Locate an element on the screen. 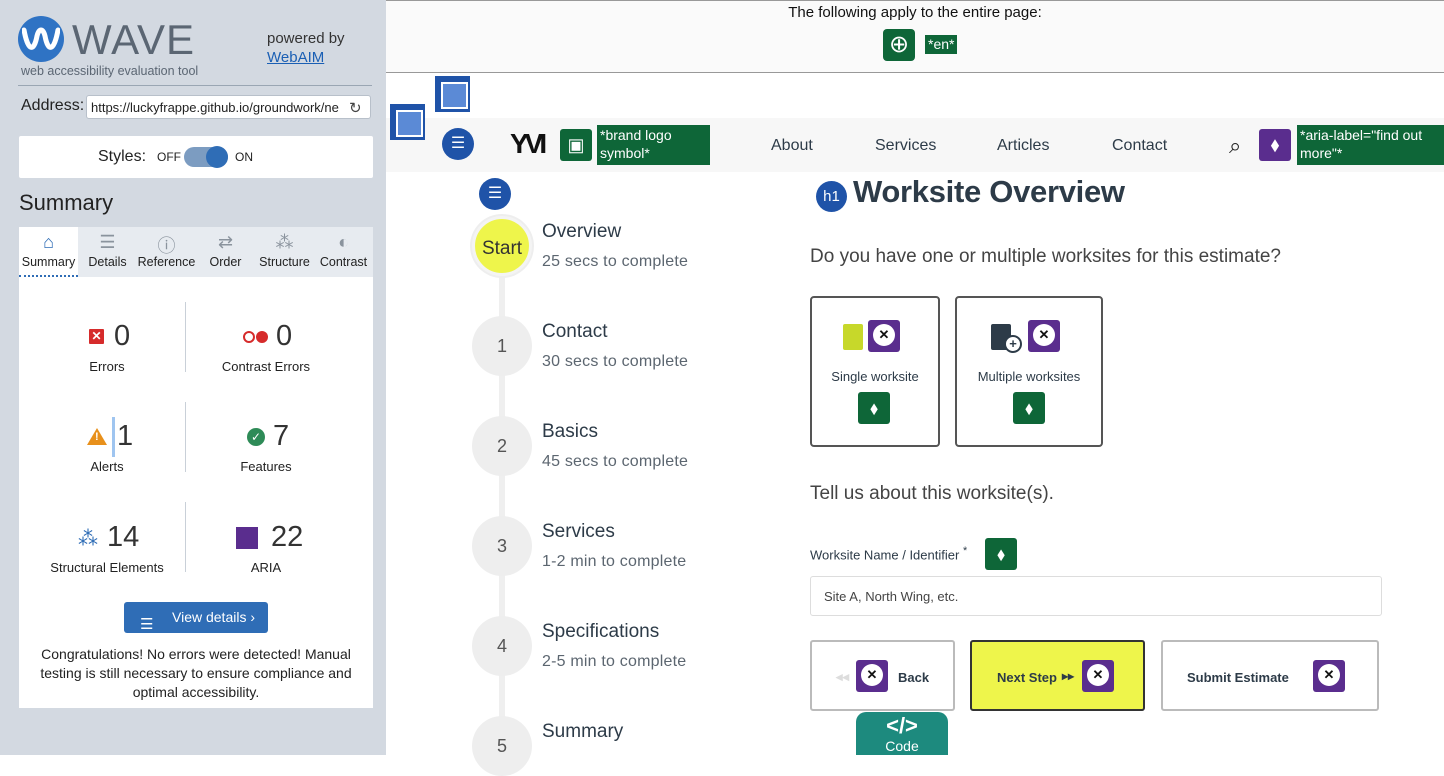 The height and width of the screenshot is (776, 1444). step-badge: 4 is located at coordinates (502, 646).